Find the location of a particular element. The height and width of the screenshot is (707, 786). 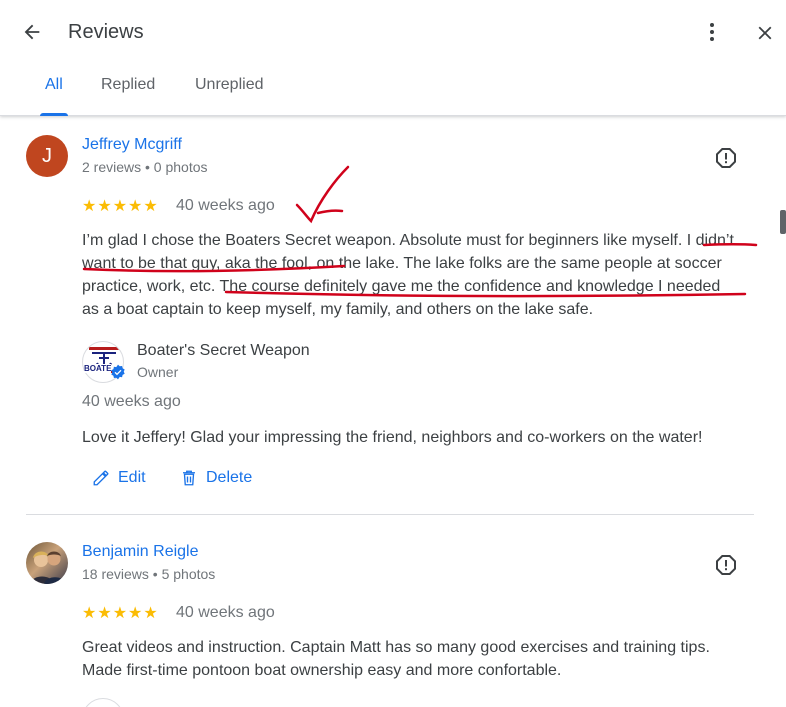

owner-name: Boater's Secret Weapon is located at coordinates (223, 350).